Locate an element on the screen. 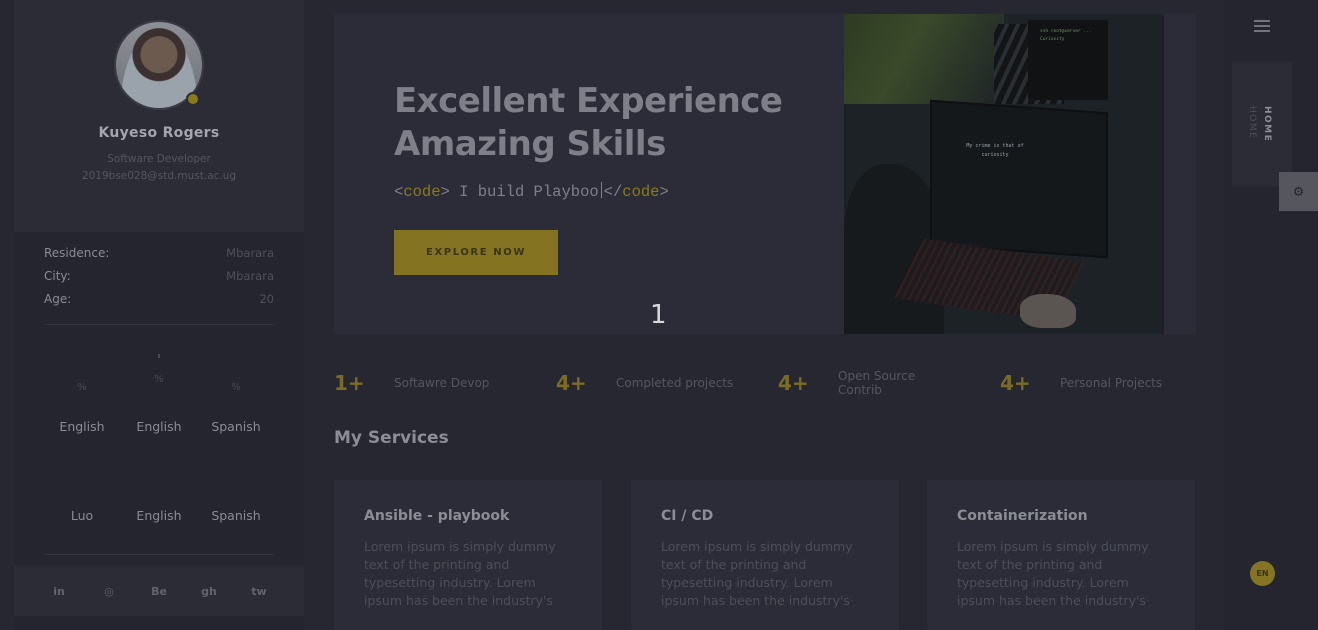 Image resolution: width=1318 pixels, height=630 pixels. profile-email: 2019bse028@std.must.ac.ug is located at coordinates (159, 176).